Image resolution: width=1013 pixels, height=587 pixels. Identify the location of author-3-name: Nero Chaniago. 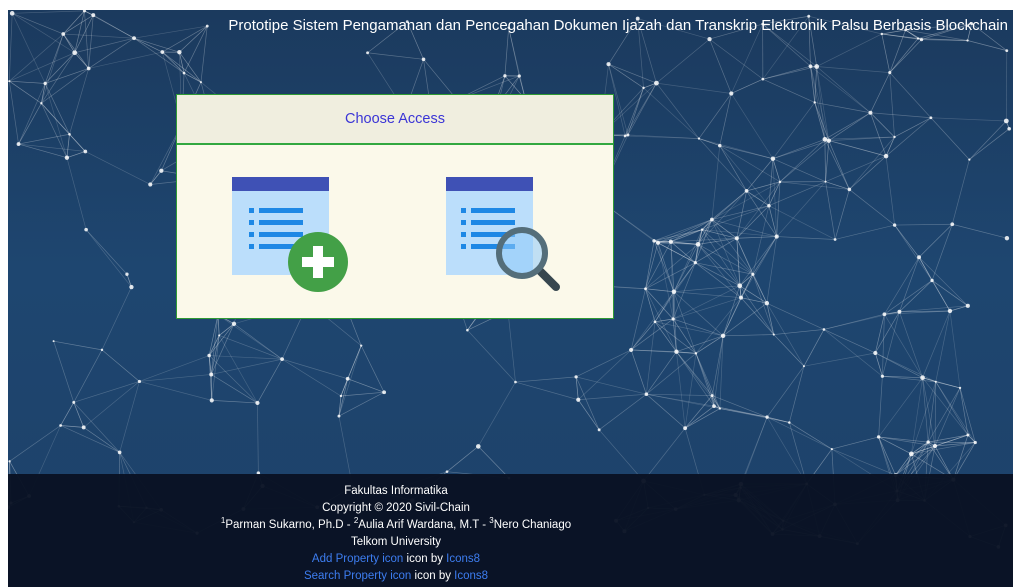
(532, 525).